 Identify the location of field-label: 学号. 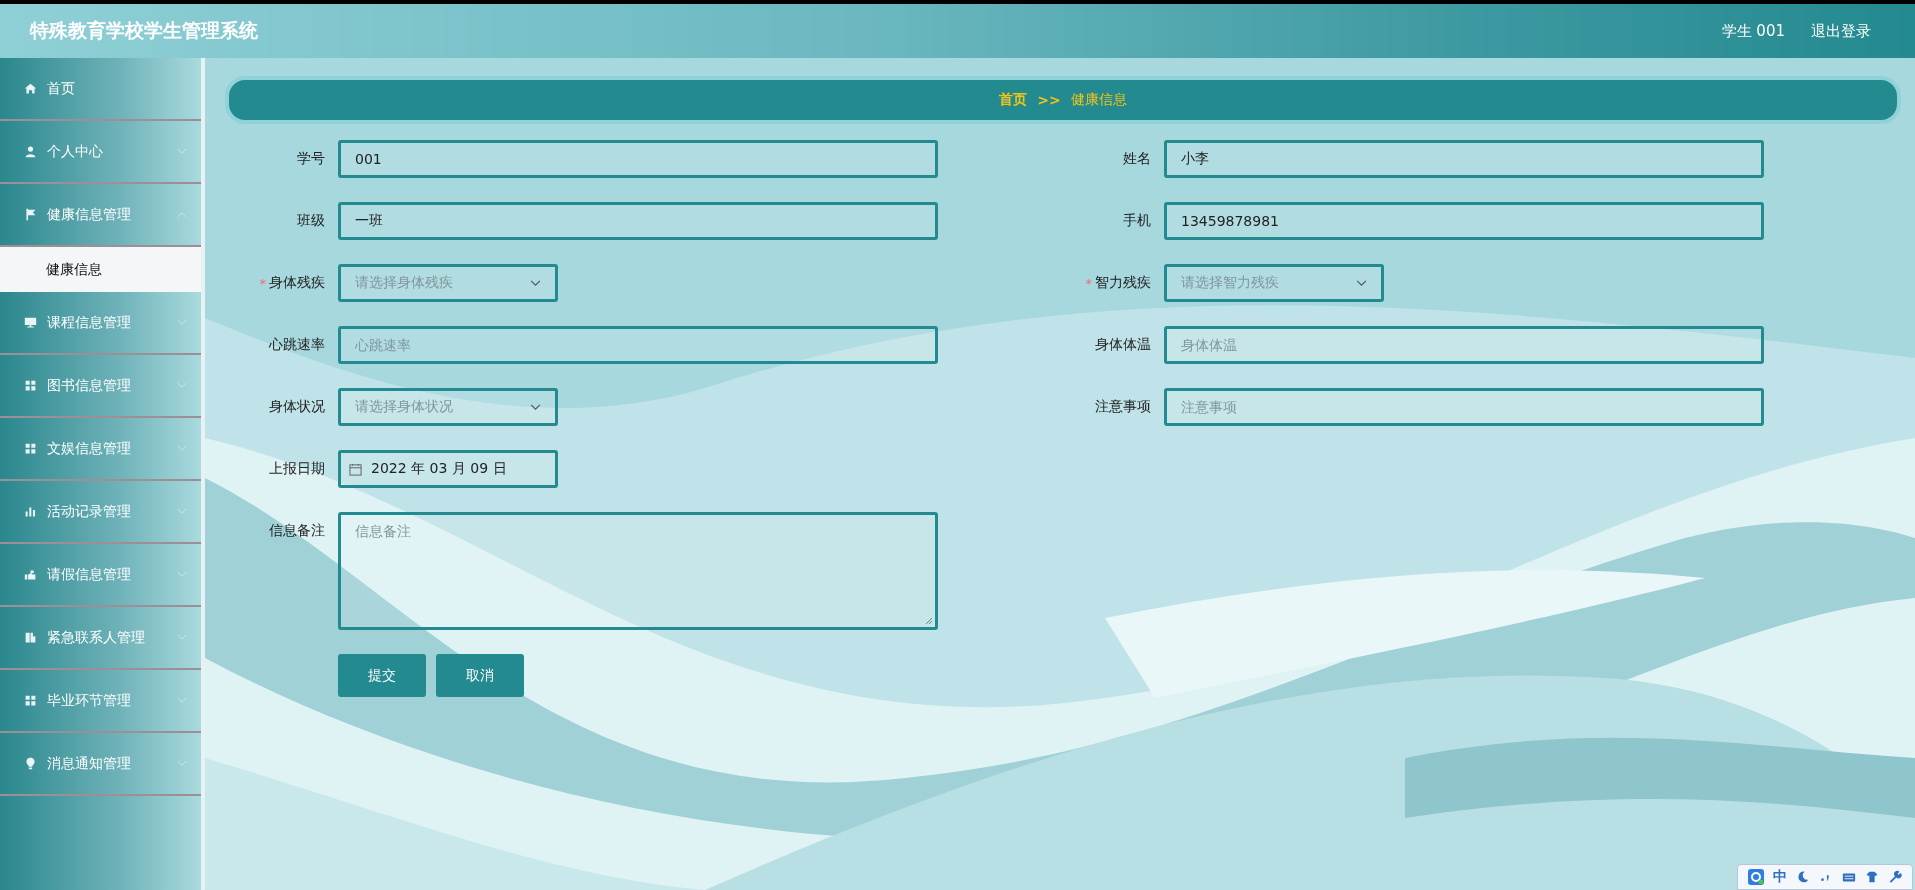
(311, 159).